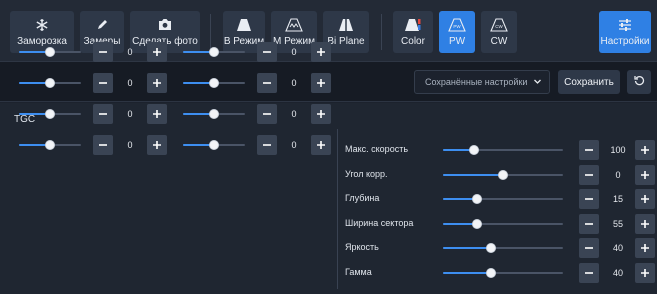 This screenshot has height=294, width=657. I want to click on pw-button: PW PW, so click(457, 32).